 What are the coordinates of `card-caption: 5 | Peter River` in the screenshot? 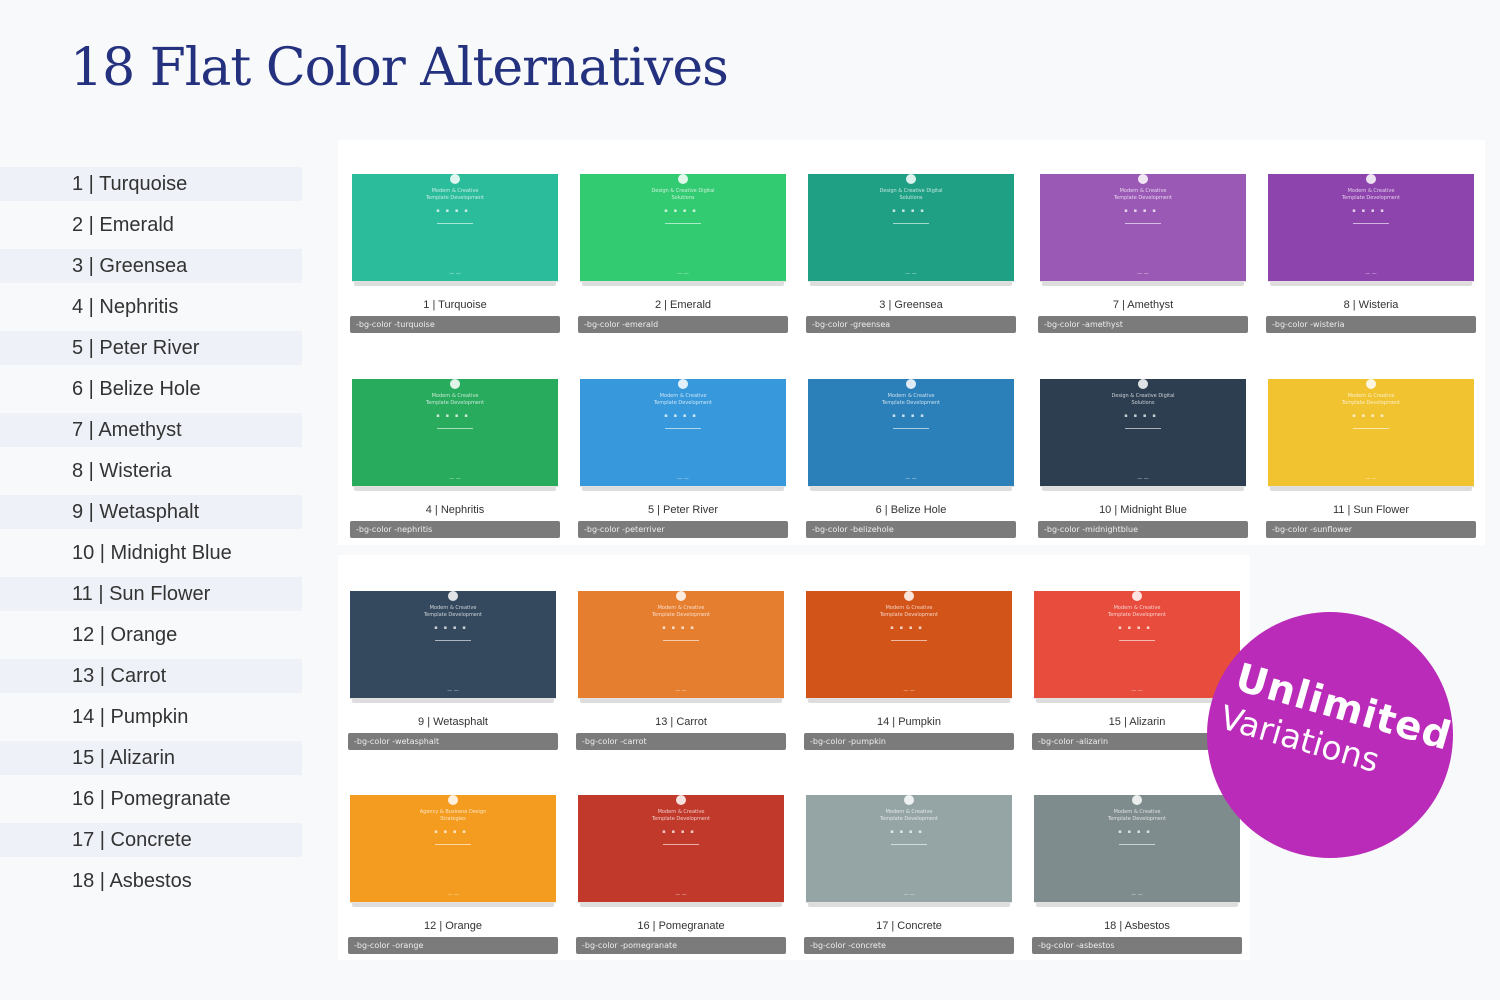 It's located at (683, 510).